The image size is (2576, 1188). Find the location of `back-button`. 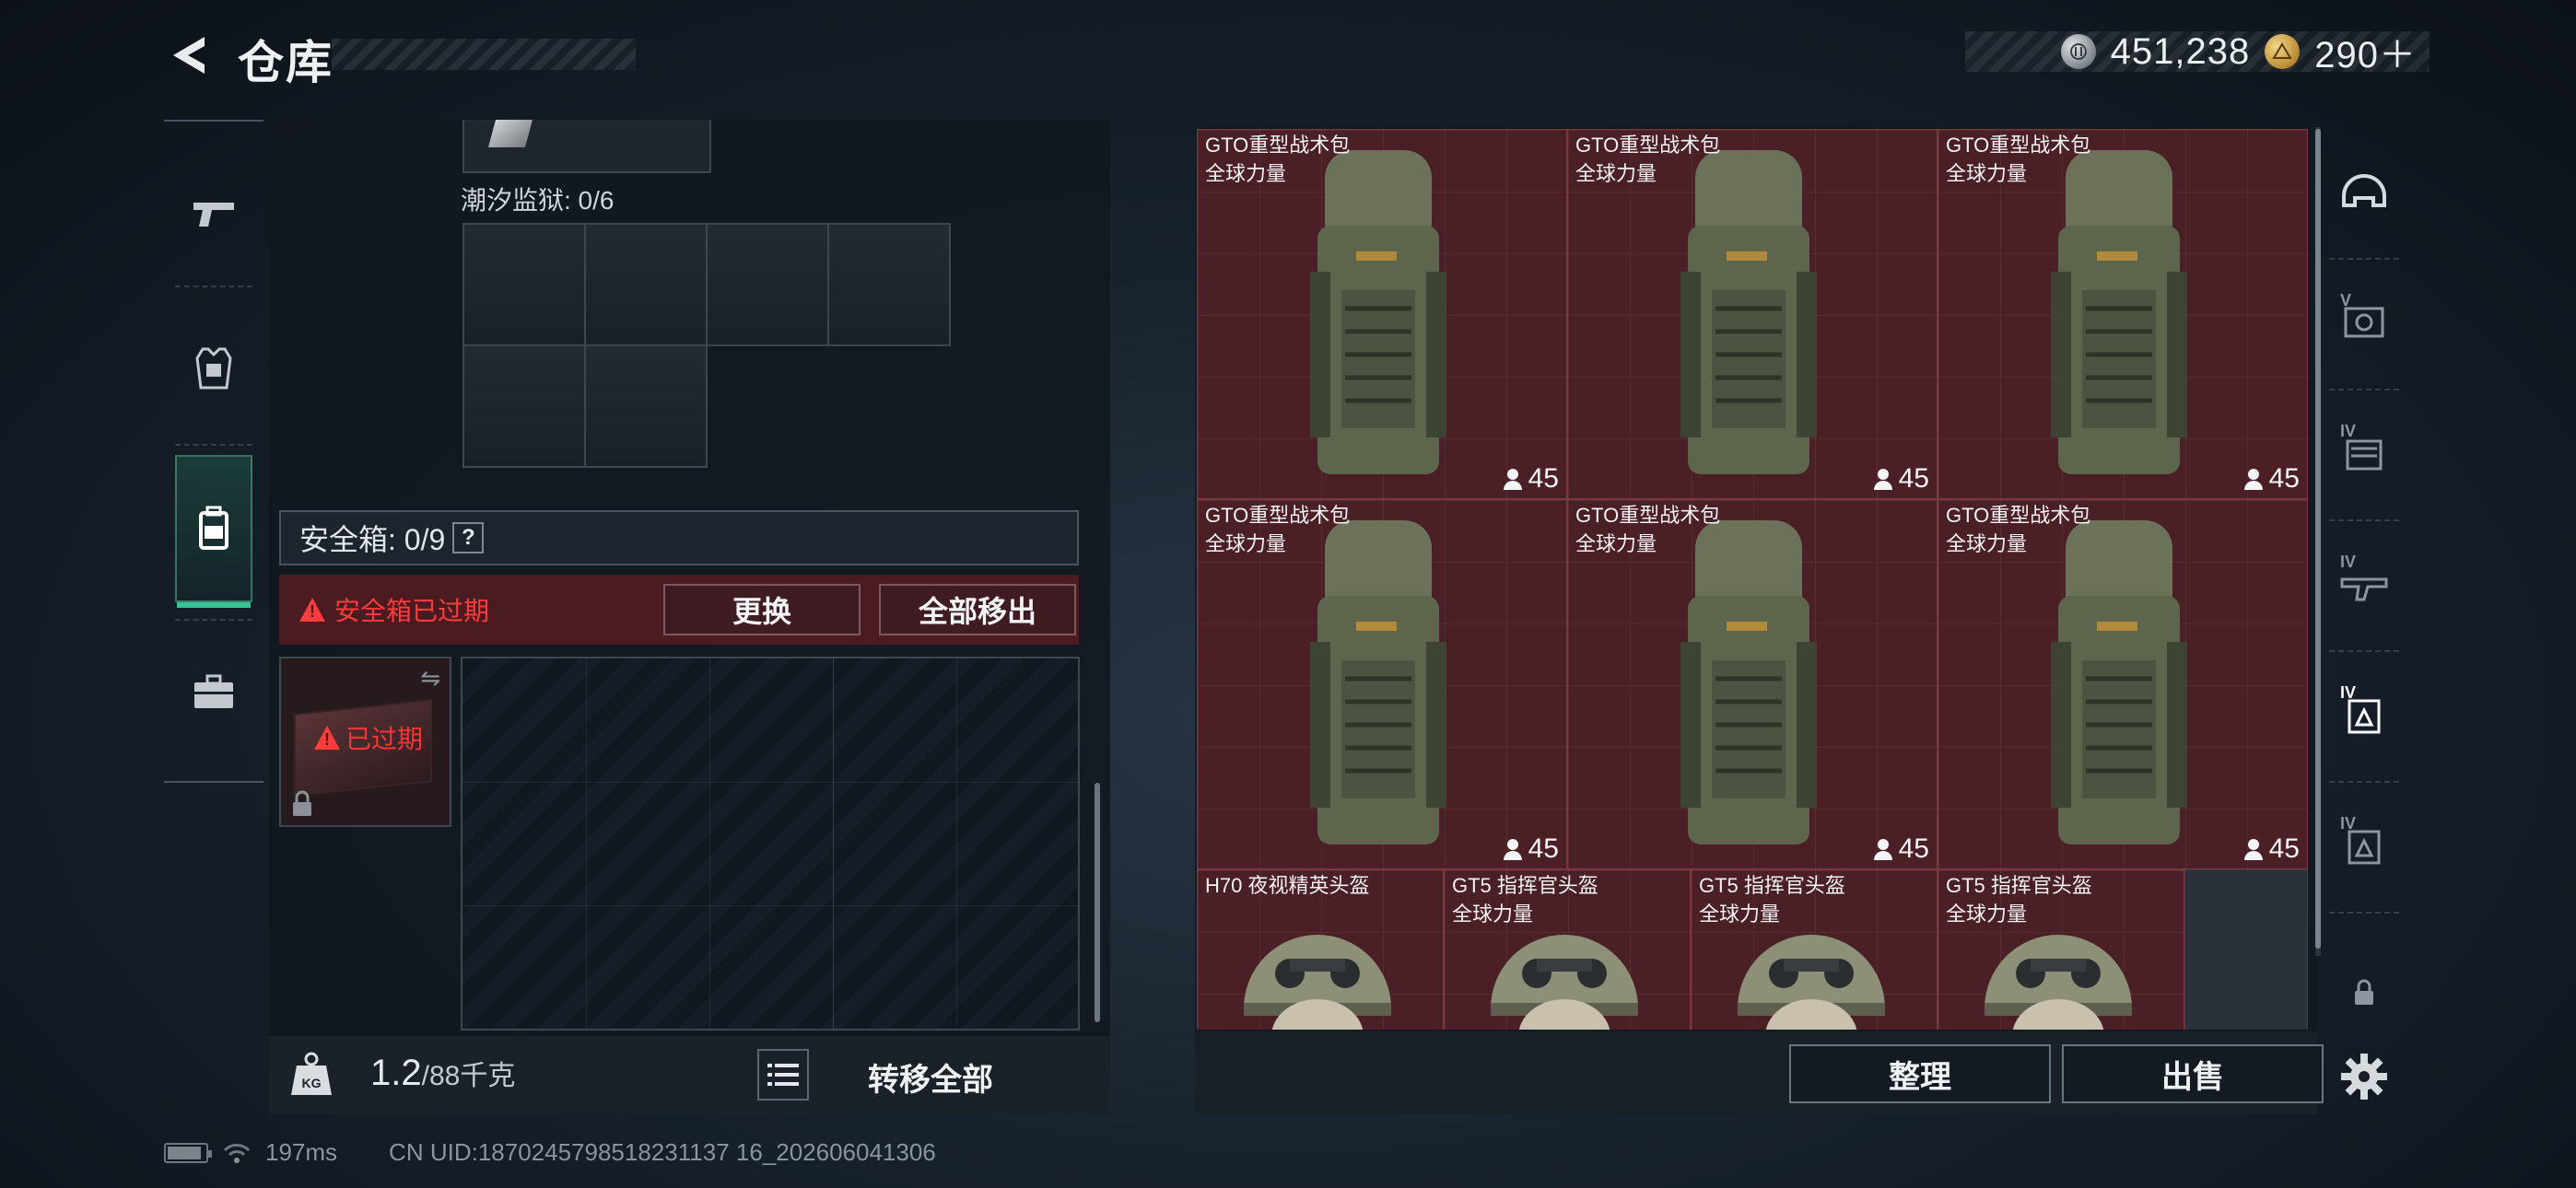

back-button is located at coordinates (189, 55).